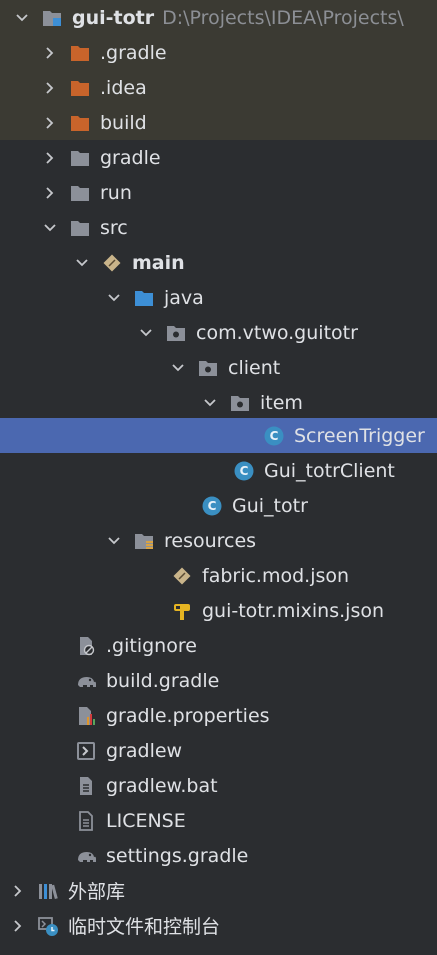 This screenshot has width=437, height=955. Describe the element at coordinates (48, 926) in the screenshot. I see `scratches-icon` at that location.